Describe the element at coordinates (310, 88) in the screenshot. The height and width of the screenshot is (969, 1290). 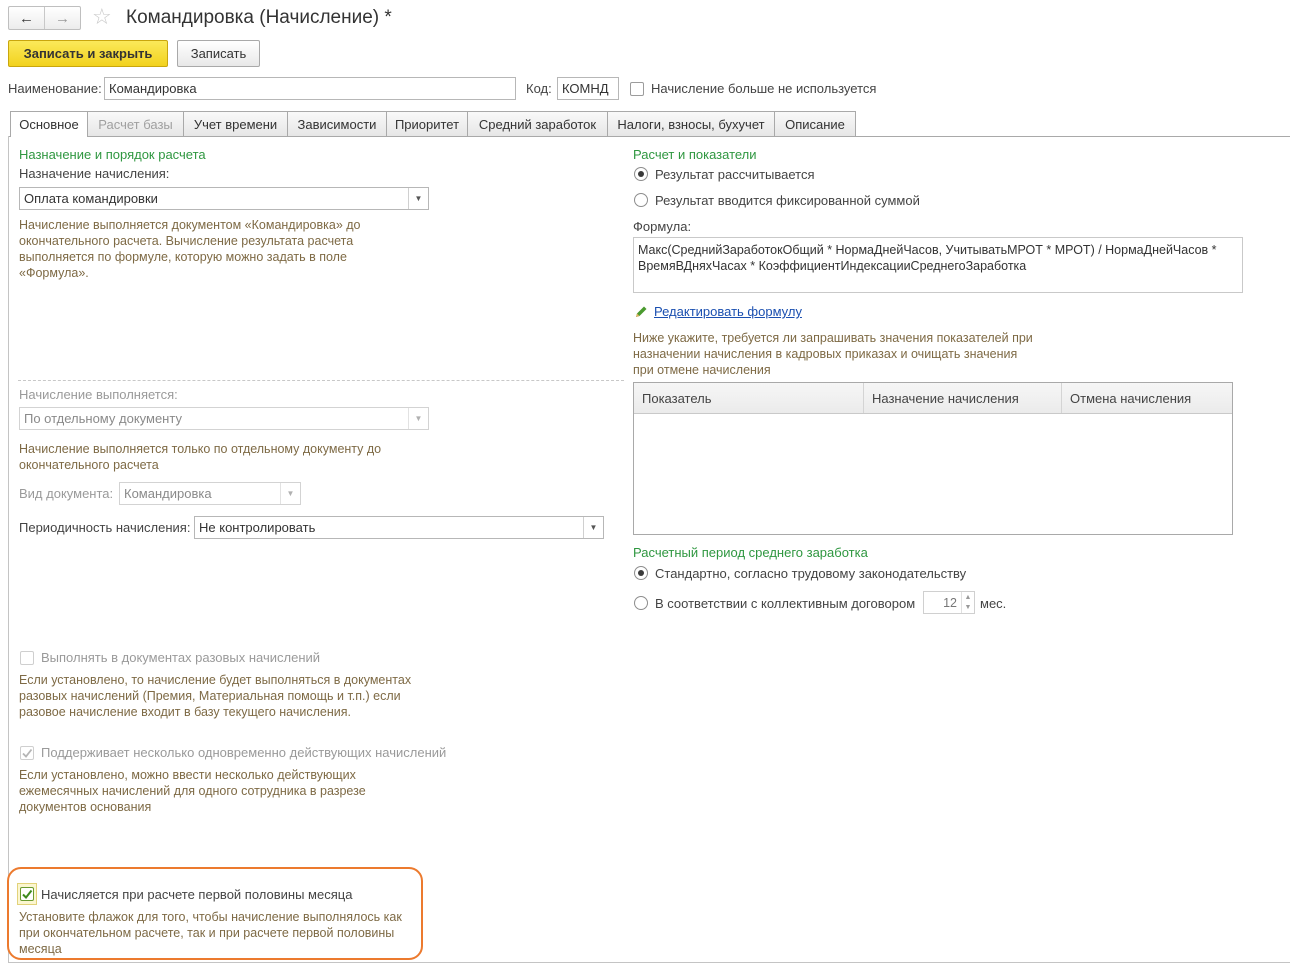
I see `name-input: Командировка` at that location.